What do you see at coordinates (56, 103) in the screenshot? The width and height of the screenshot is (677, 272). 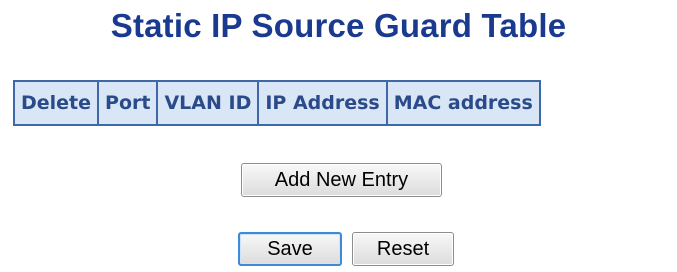 I see `column-header-delete: Delete` at bounding box center [56, 103].